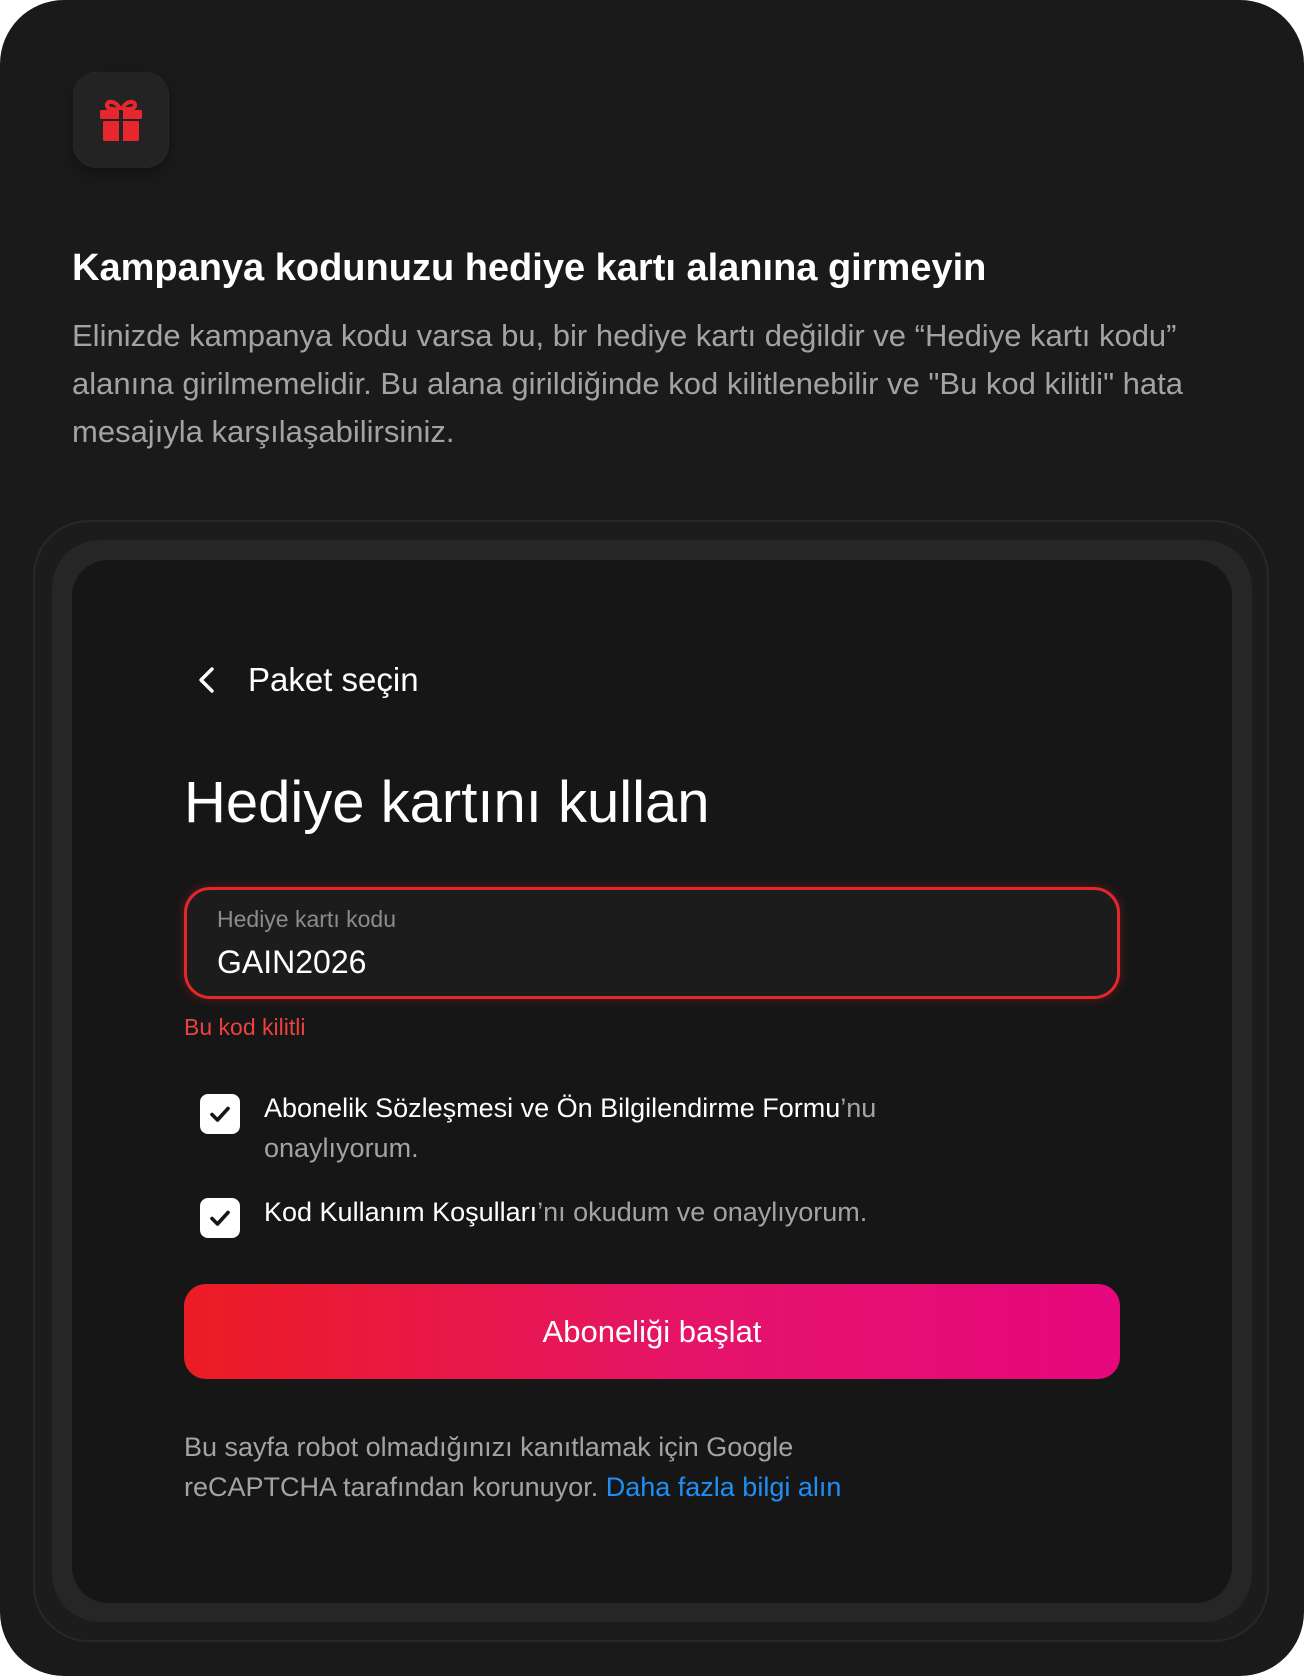  What do you see at coordinates (245, 1027) in the screenshot?
I see `error-message: Bu kod kilitli` at bounding box center [245, 1027].